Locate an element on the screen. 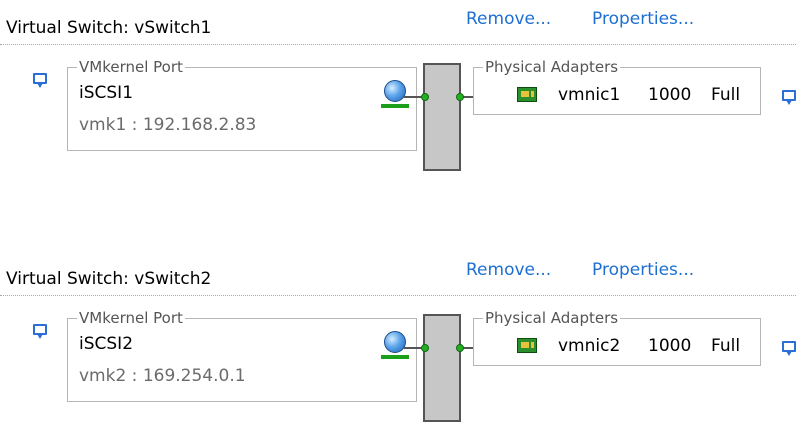 Image resolution: width=796 pixels, height=422 pixels. port-name: iSCSI1 is located at coordinates (106, 93).